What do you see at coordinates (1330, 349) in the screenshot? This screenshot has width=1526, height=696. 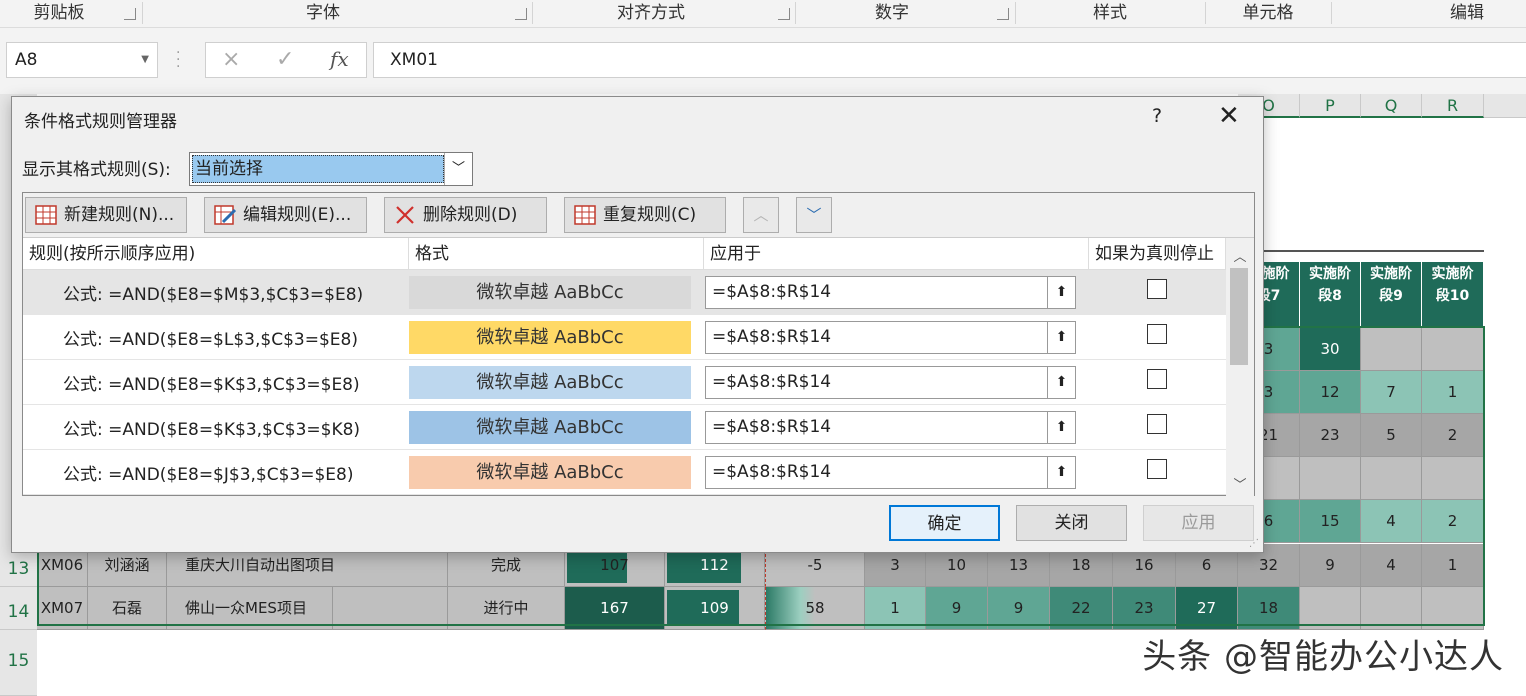 I see `grid-cell: 30` at bounding box center [1330, 349].